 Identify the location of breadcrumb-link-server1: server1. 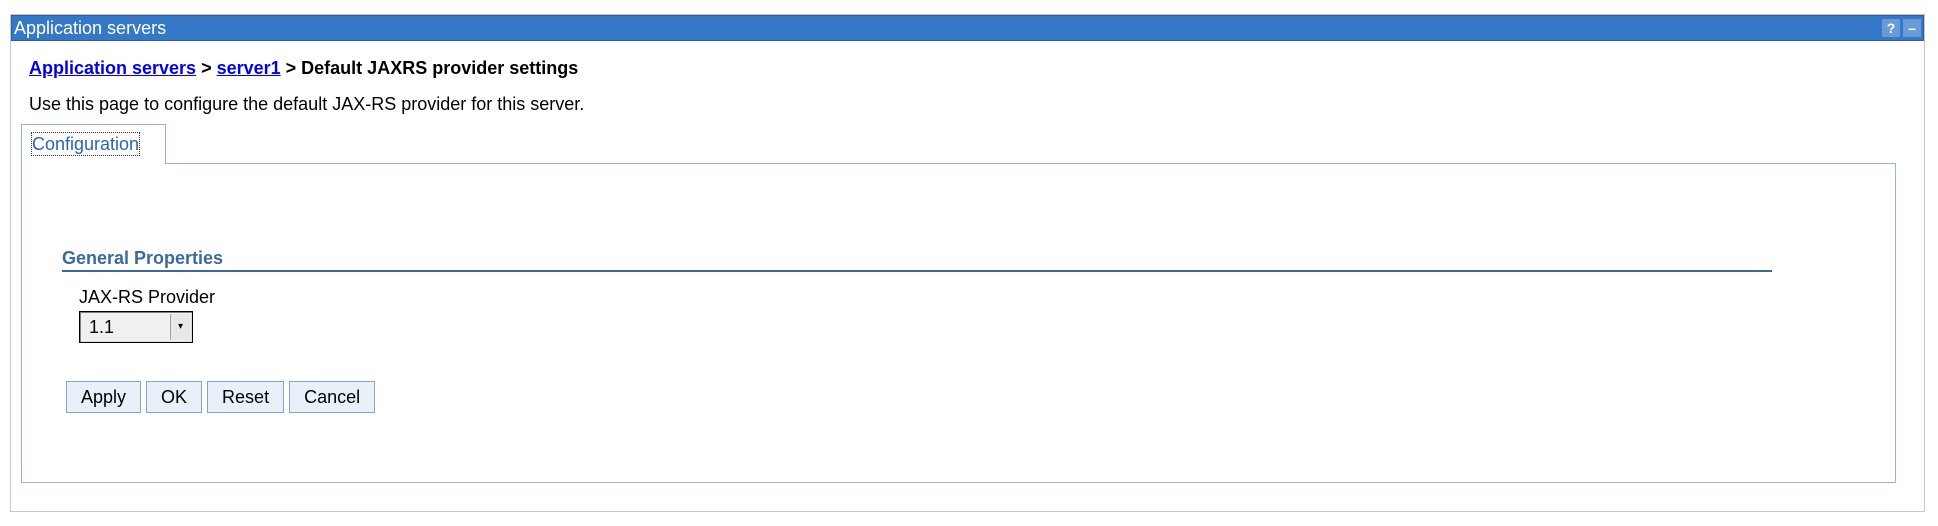
(249, 68).